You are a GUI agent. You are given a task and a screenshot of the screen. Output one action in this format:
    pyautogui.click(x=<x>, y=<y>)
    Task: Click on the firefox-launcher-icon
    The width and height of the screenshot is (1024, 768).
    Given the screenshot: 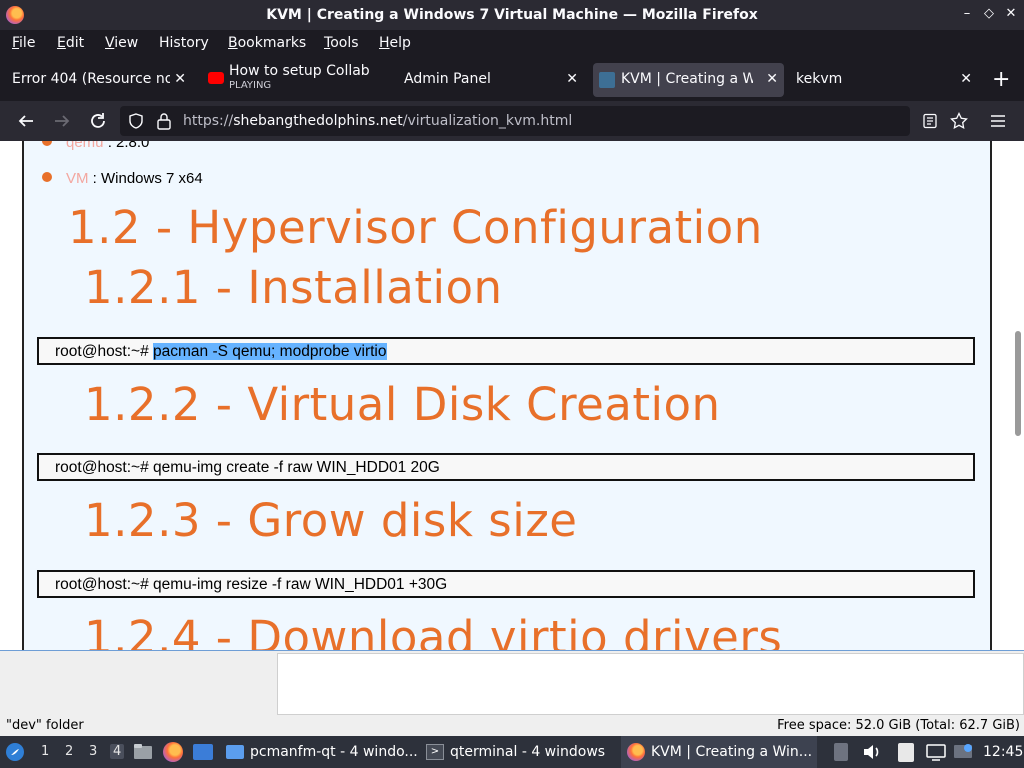 What is the action you would take?
    pyautogui.click(x=173, y=752)
    